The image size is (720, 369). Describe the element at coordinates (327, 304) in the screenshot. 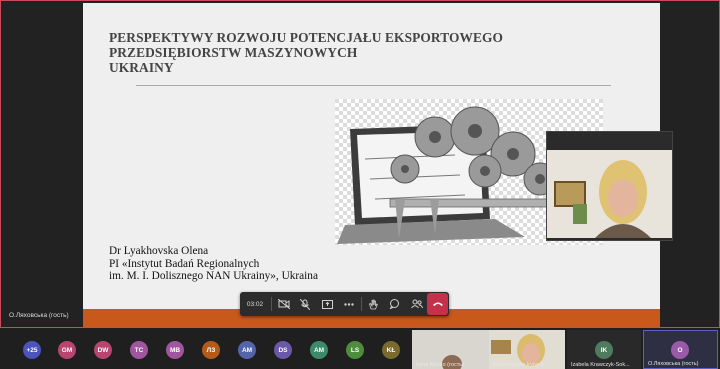

I see `share-screen-icon` at that location.